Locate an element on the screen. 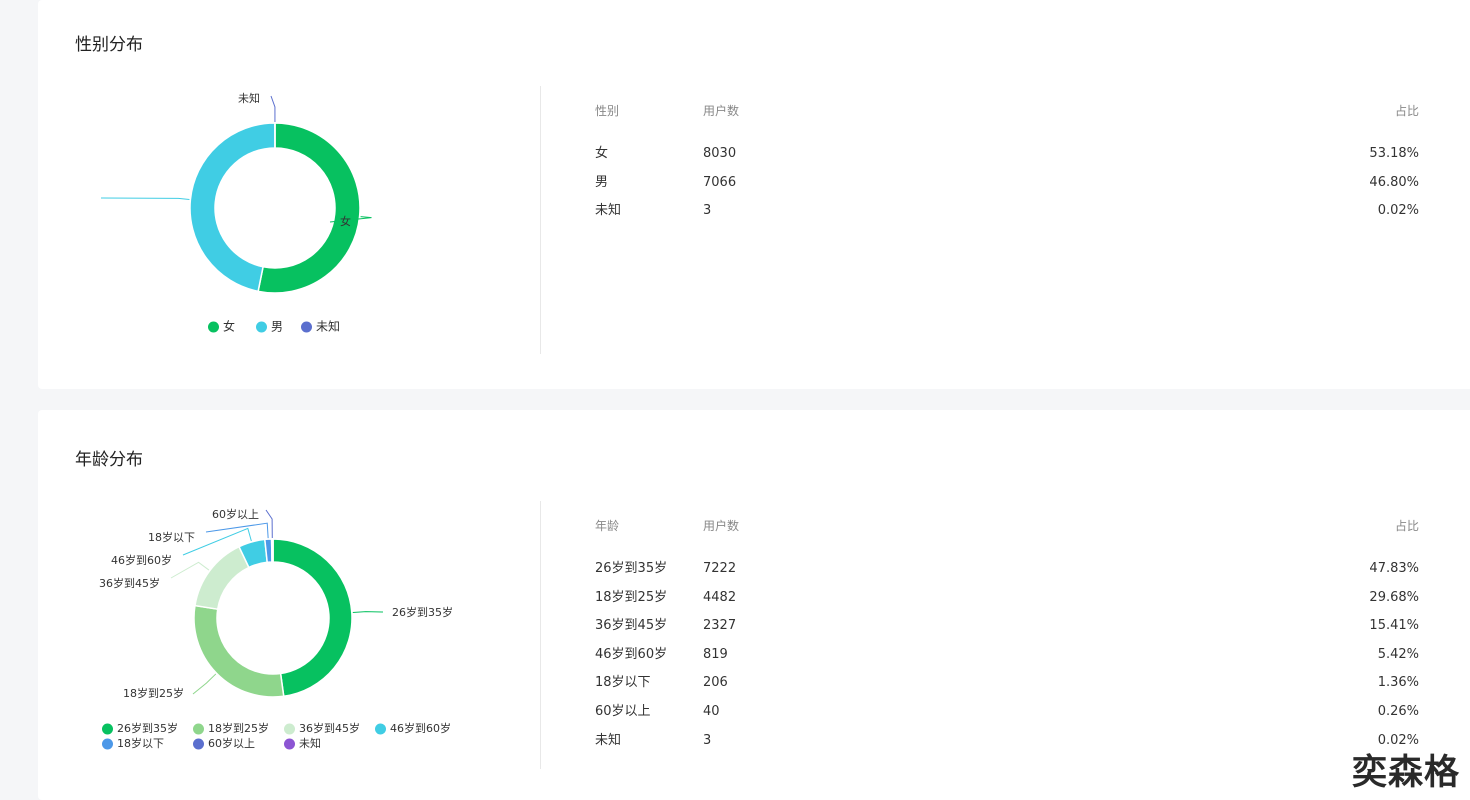 The width and height of the screenshot is (1470, 800). slice-label: 未知 is located at coordinates (249, 98).